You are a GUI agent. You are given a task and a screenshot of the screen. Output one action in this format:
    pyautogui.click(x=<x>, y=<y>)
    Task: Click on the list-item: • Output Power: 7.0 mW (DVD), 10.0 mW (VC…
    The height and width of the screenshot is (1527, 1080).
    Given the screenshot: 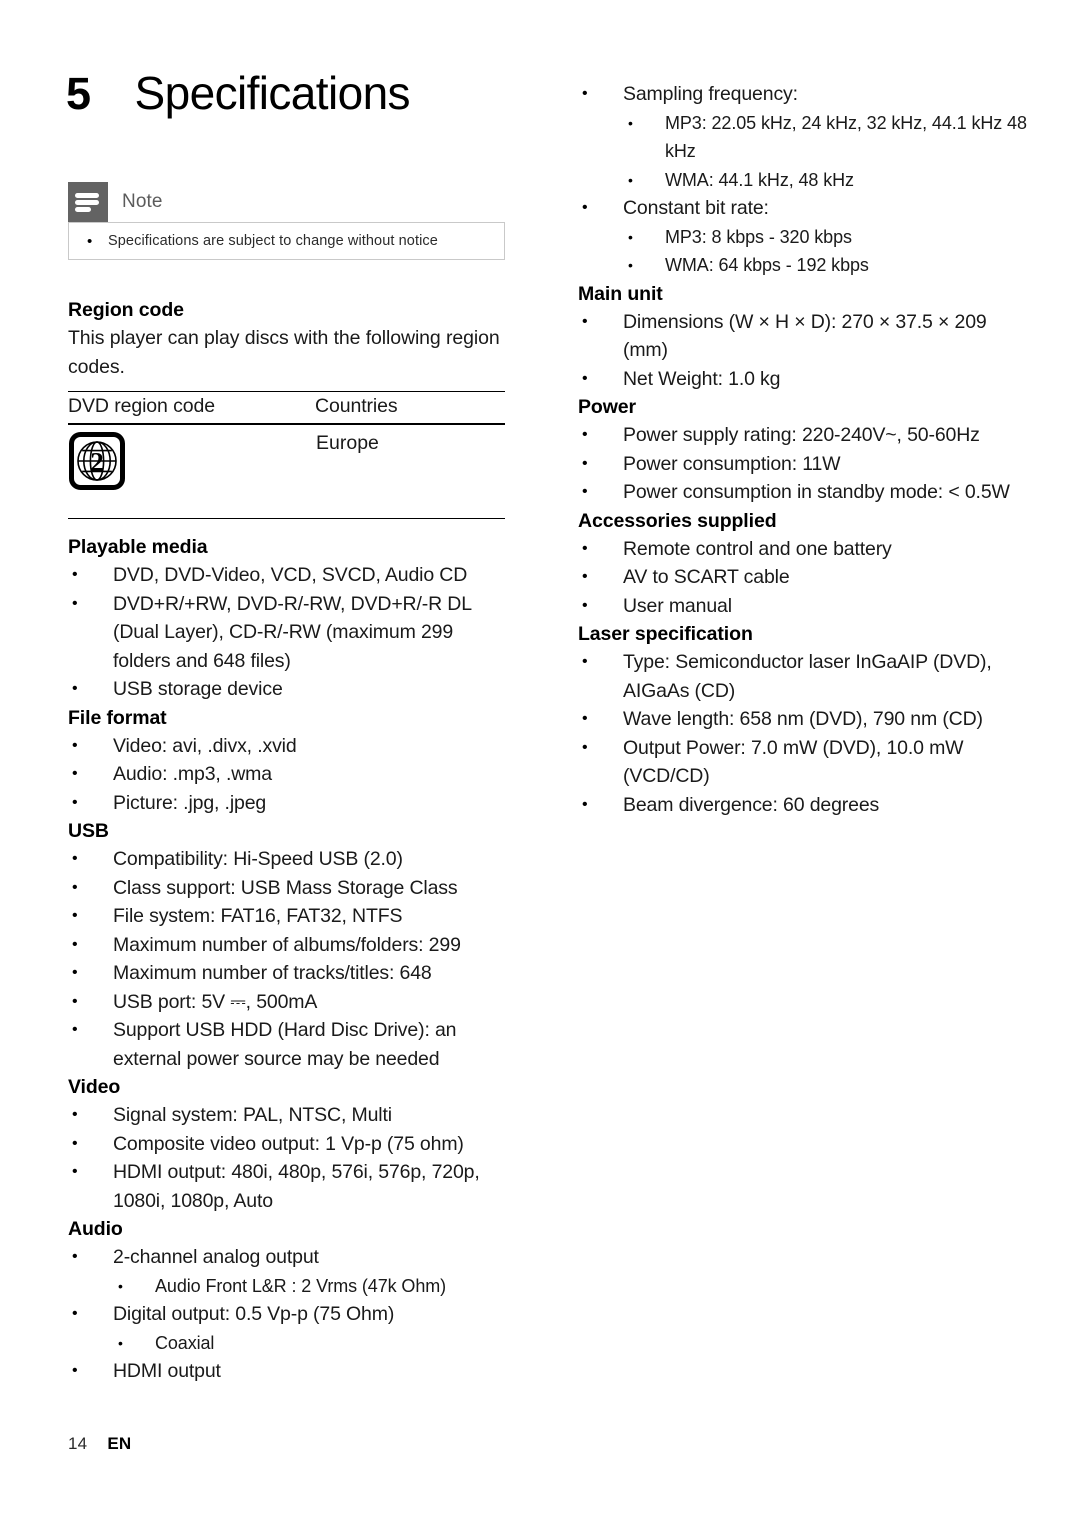 What is the action you would take?
    pyautogui.click(x=803, y=762)
    